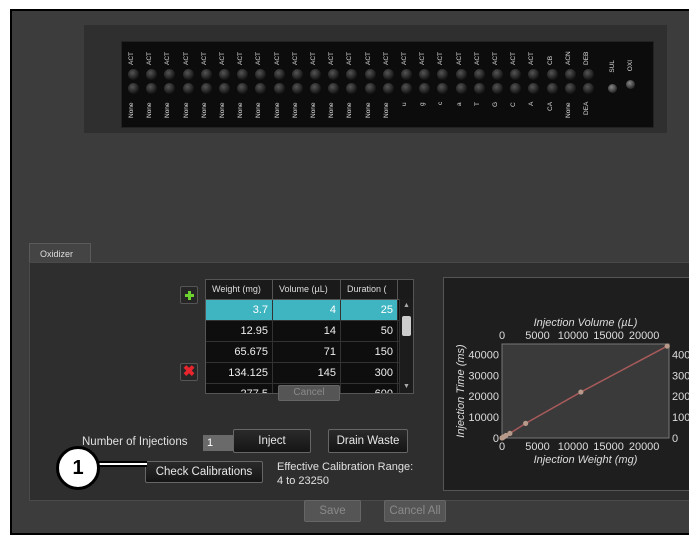  Describe the element at coordinates (239, 331) in the screenshot. I see `table-cell: 12.95` at that location.